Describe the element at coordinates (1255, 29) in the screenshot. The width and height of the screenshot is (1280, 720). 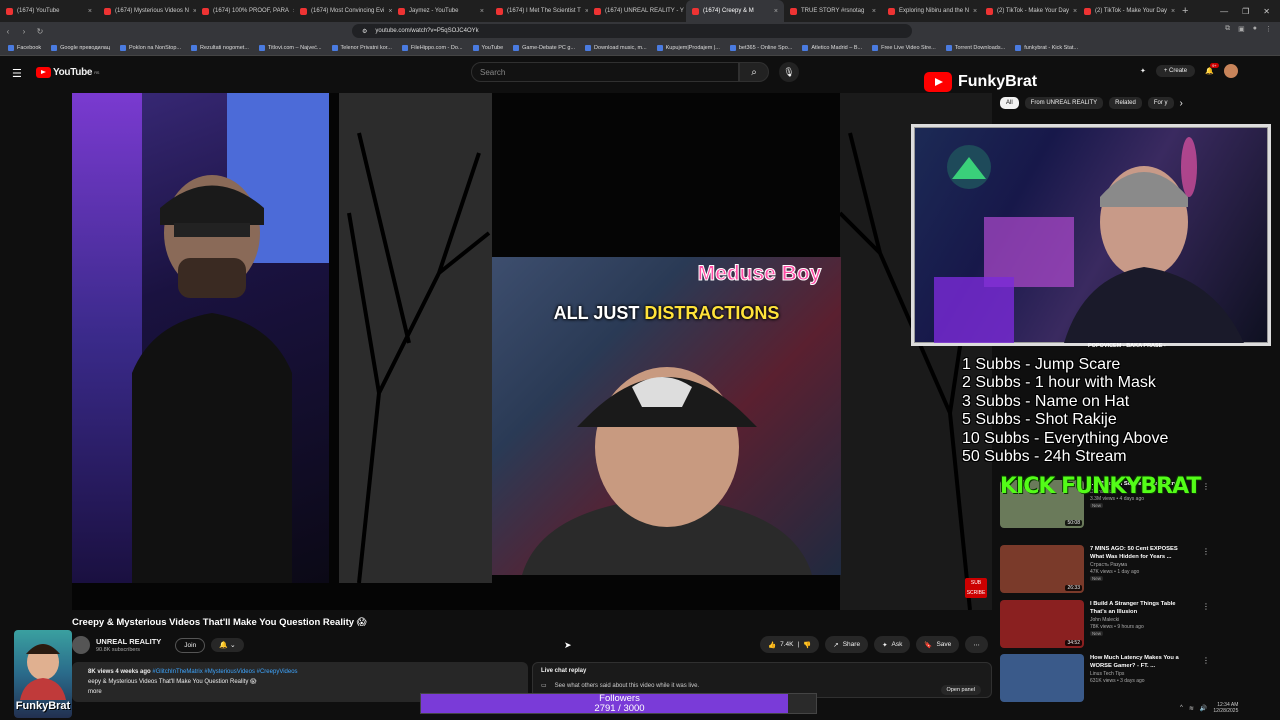
I see `profile-icon: ●` at that location.